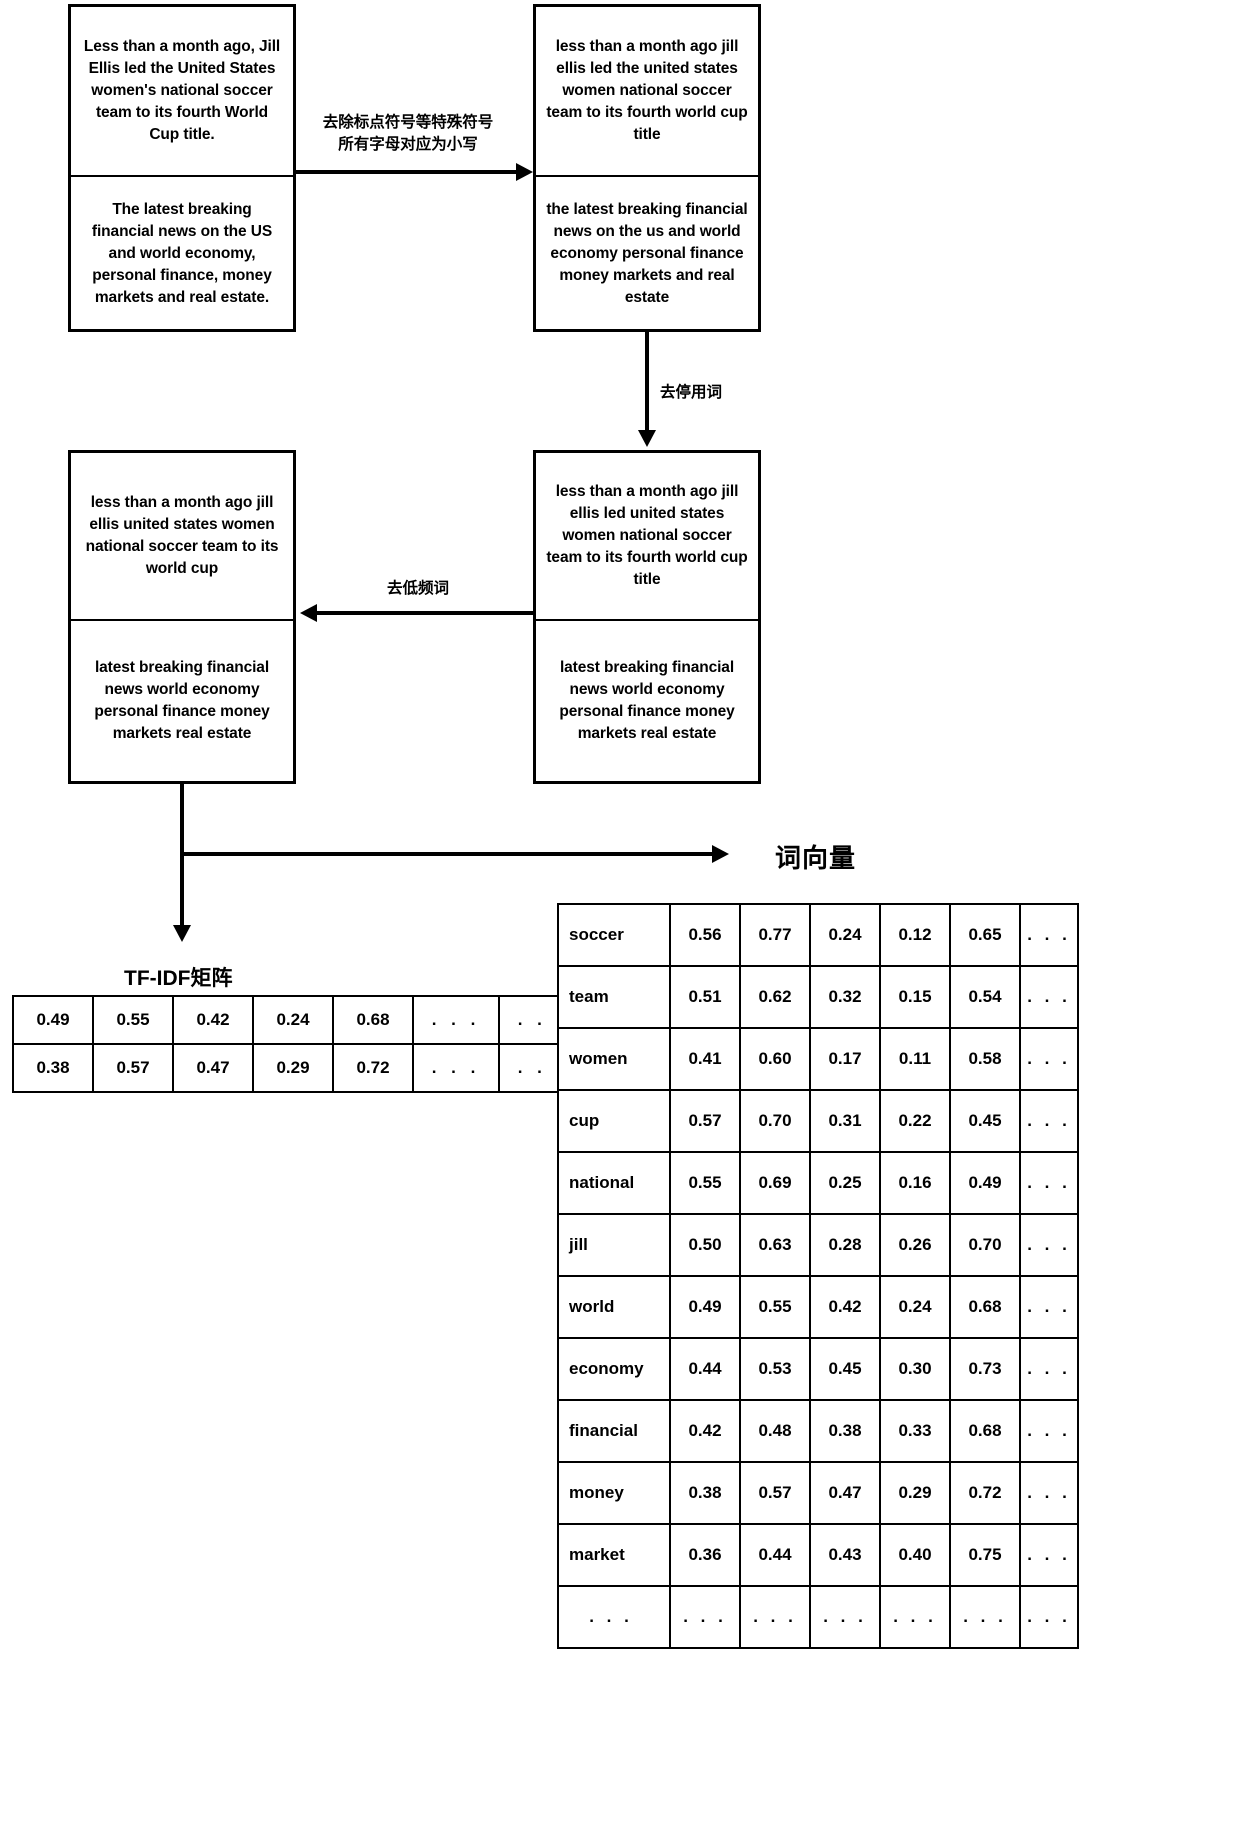  I want to click on word-vector-value-cell: 0.45, so click(845, 1369).